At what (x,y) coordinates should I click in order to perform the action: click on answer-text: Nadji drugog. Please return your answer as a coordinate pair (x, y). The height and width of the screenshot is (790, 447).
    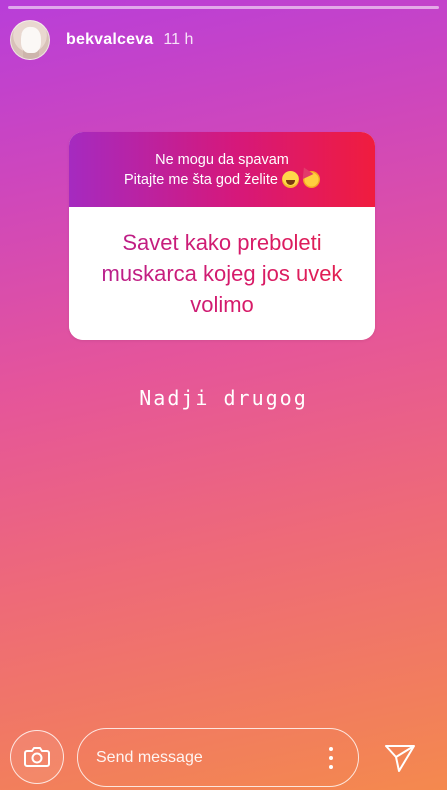
    Looking at the image, I should click on (223, 398).